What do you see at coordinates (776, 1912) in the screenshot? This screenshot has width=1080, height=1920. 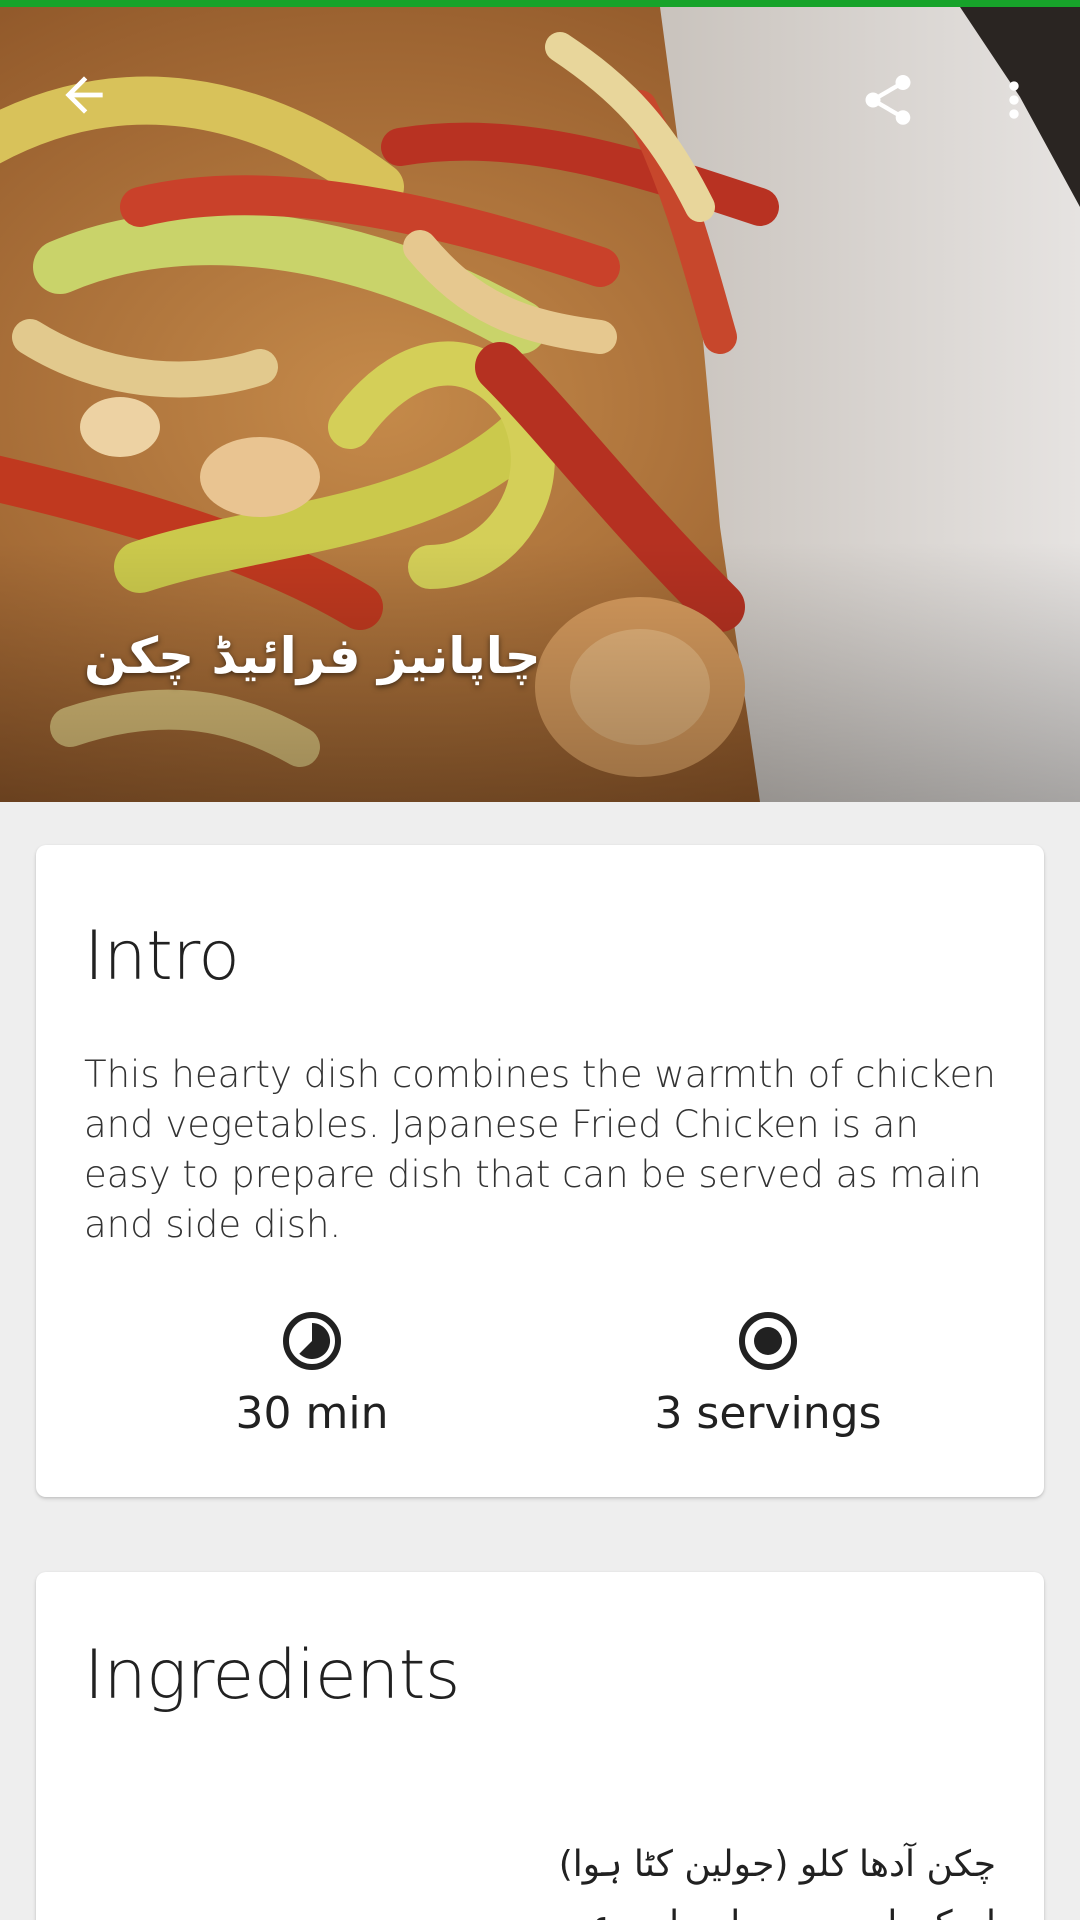 I see `ingredient-item: ادرک، لہسن پیسا ہوا دو عدد` at bounding box center [776, 1912].